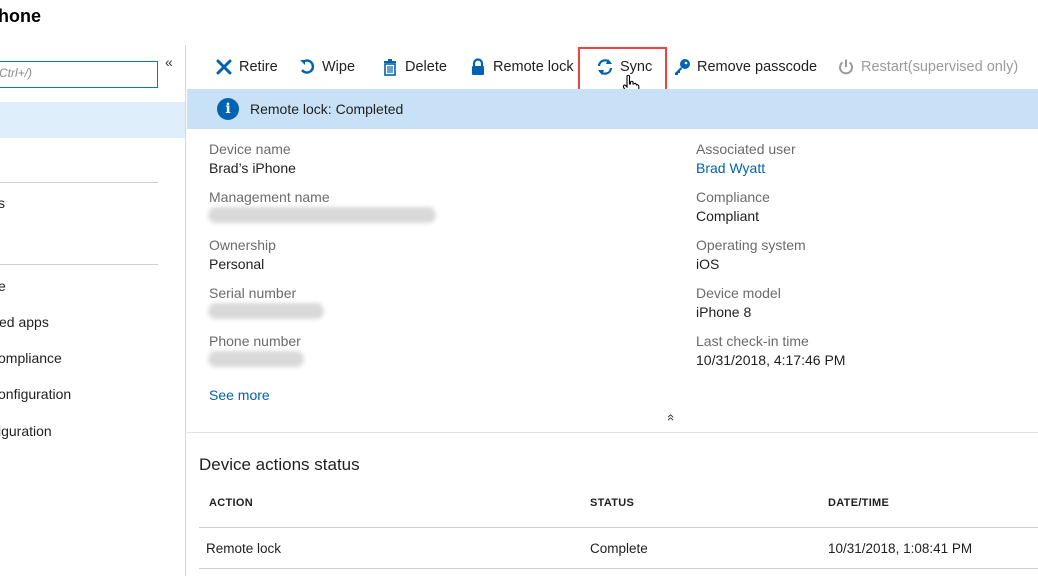 The width and height of the screenshot is (1038, 576). Describe the element at coordinates (224, 67) in the screenshot. I see `close-icon` at that location.